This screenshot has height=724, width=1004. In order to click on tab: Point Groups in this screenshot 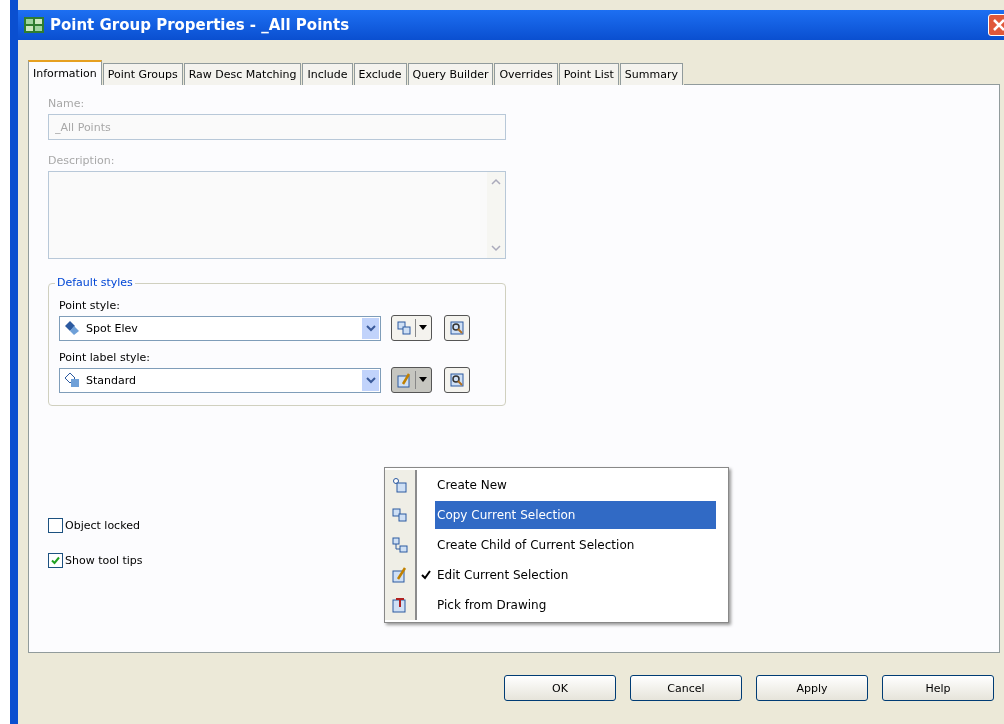, I will do `click(142, 74)`.